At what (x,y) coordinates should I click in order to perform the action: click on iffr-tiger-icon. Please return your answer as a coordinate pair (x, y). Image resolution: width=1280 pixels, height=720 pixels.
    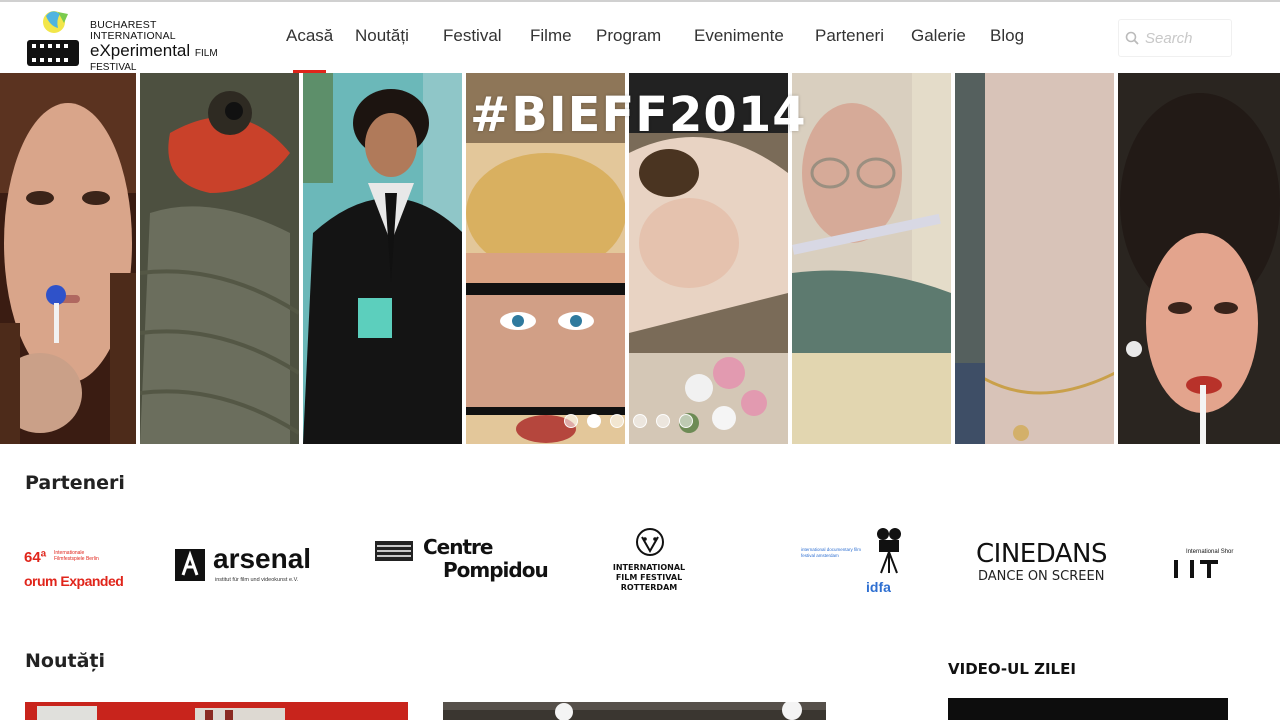
    Looking at the image, I should click on (650, 542).